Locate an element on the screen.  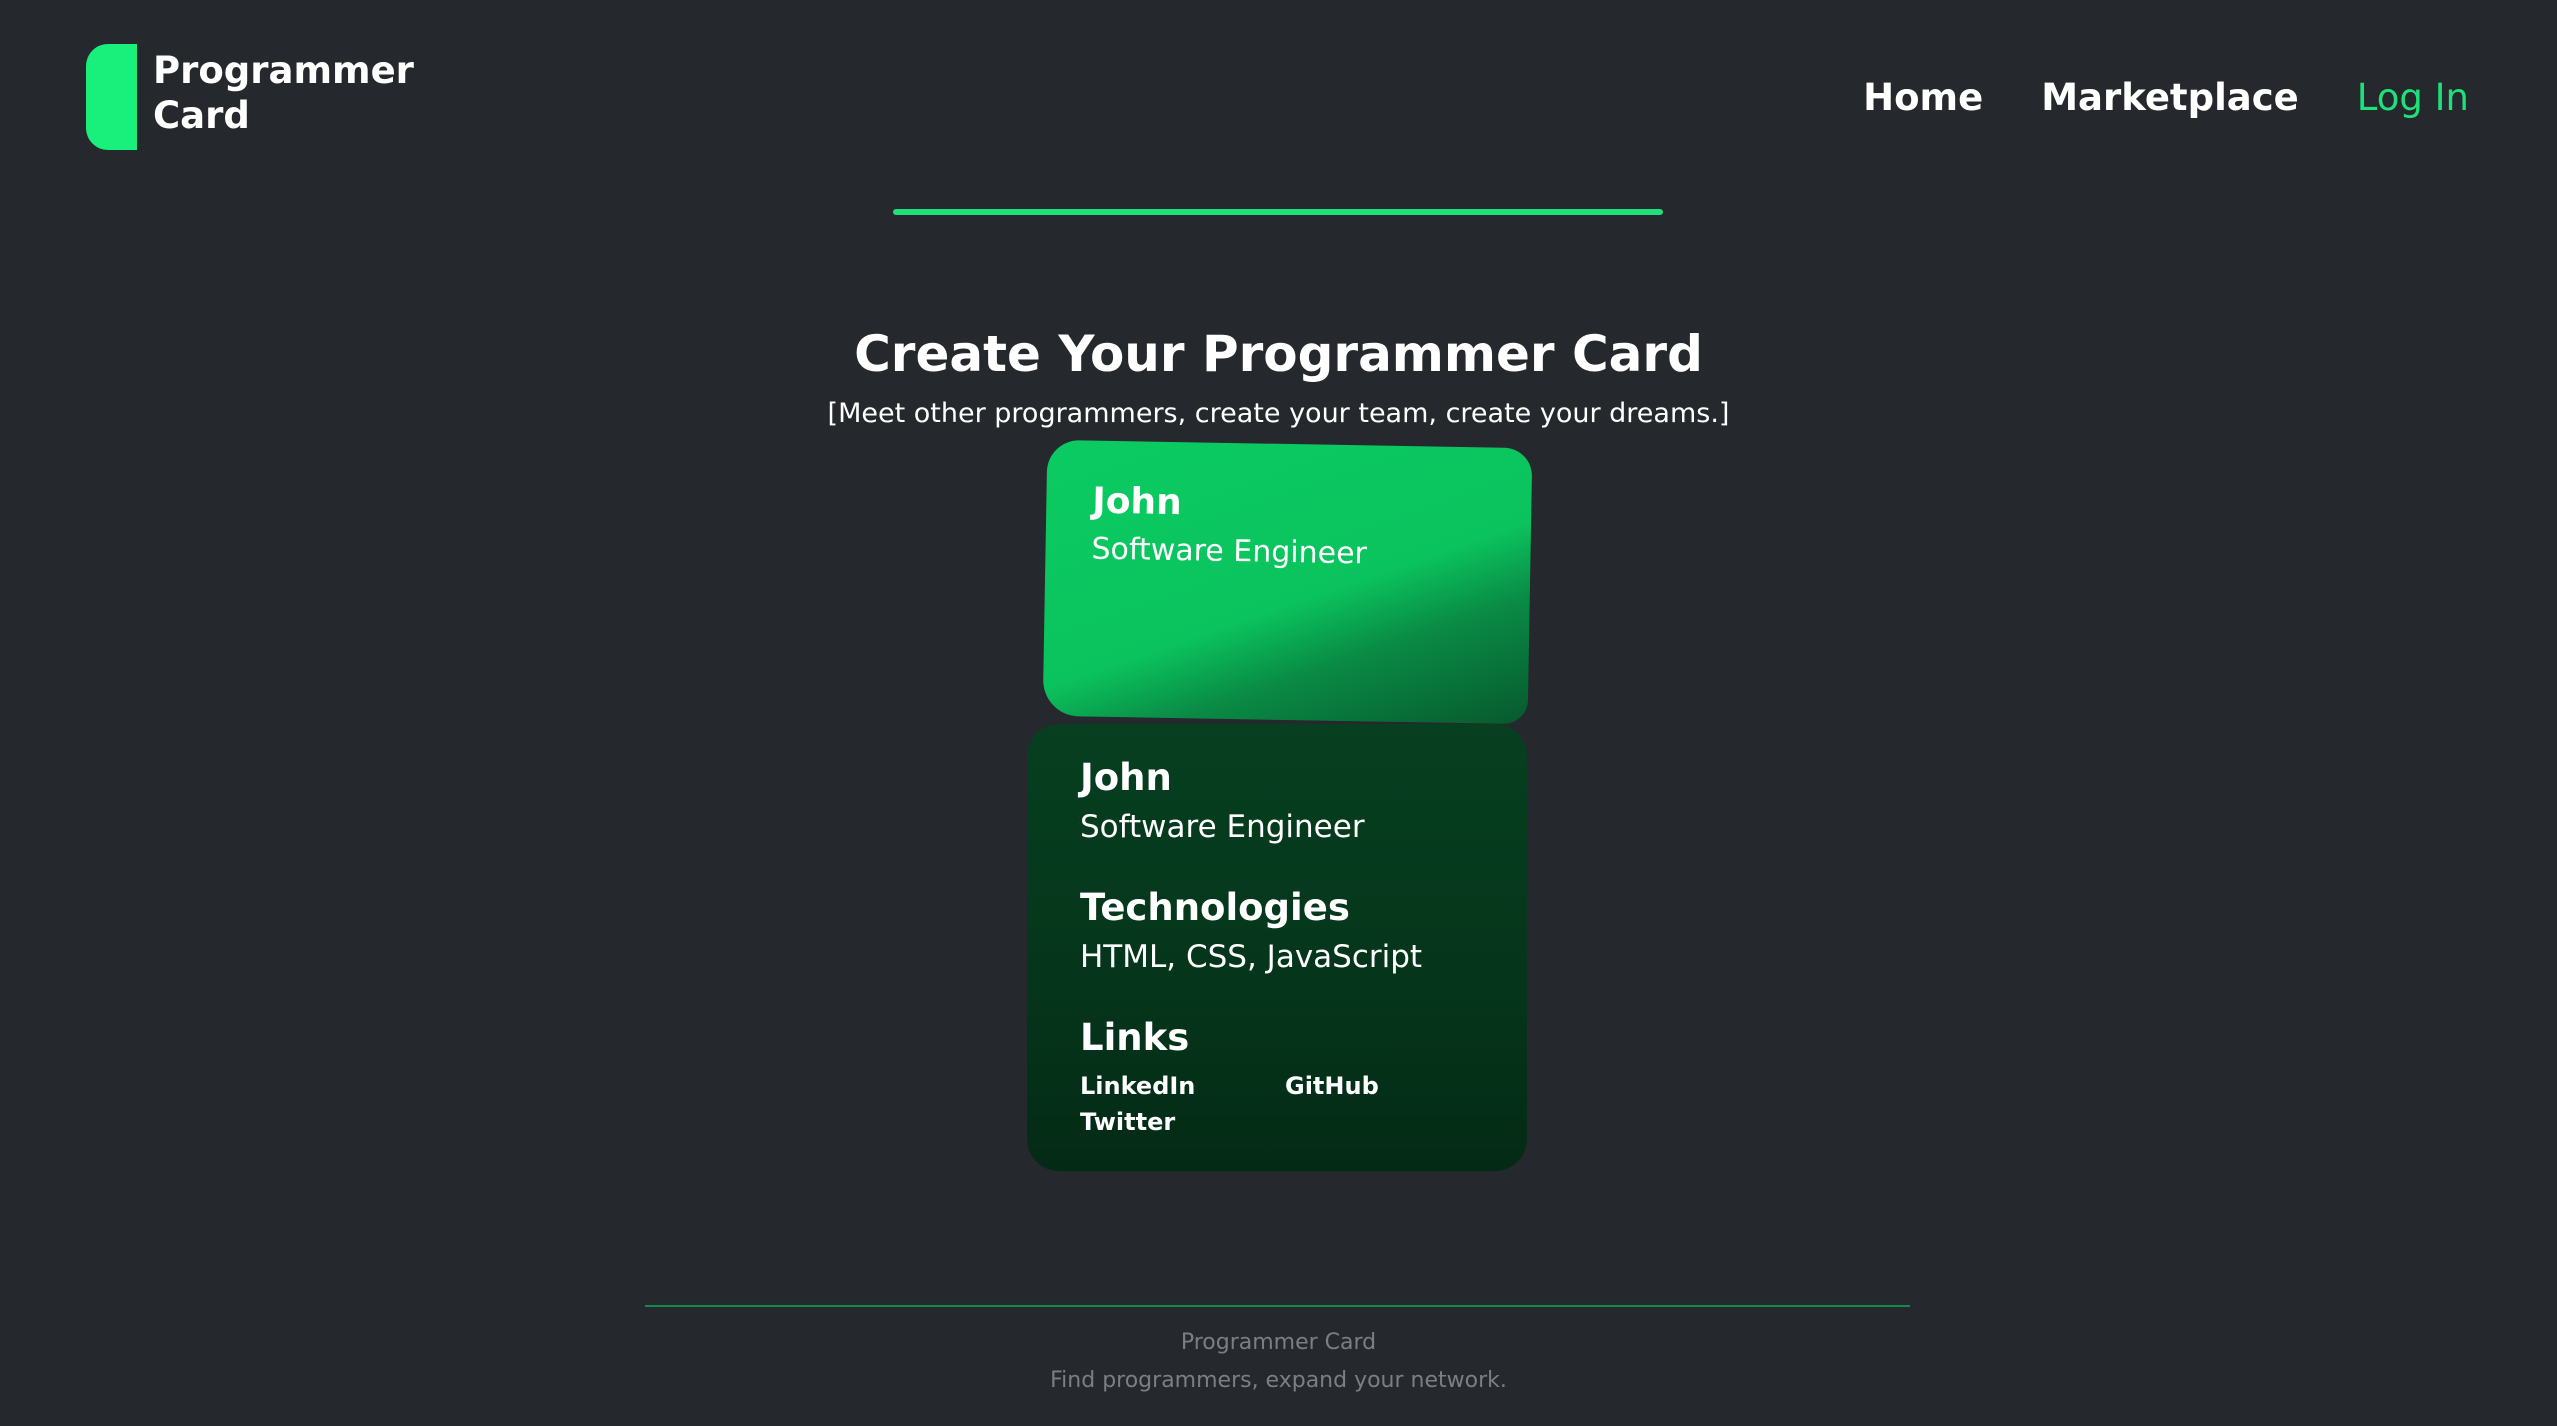
technologies-heading: Technologies is located at coordinates (1215, 907).